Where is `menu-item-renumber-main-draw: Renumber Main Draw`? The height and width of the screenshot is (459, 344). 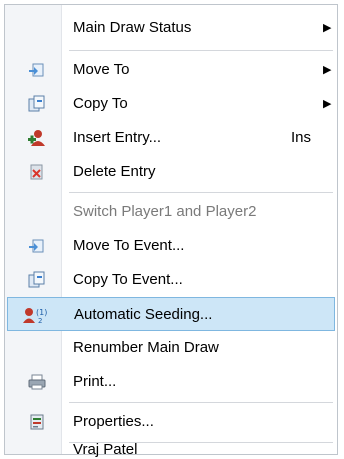 menu-item-renumber-main-draw: Renumber Main Draw is located at coordinates (171, 348).